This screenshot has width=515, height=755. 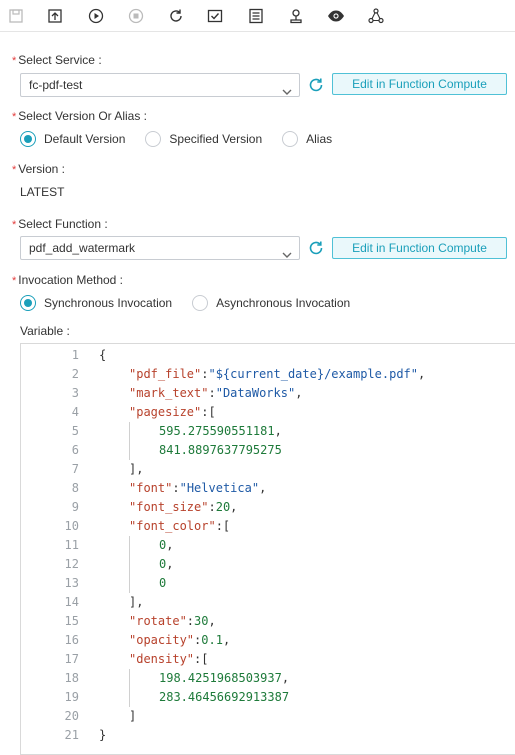 I want to click on refresh-service-icon, so click(x=316, y=85).